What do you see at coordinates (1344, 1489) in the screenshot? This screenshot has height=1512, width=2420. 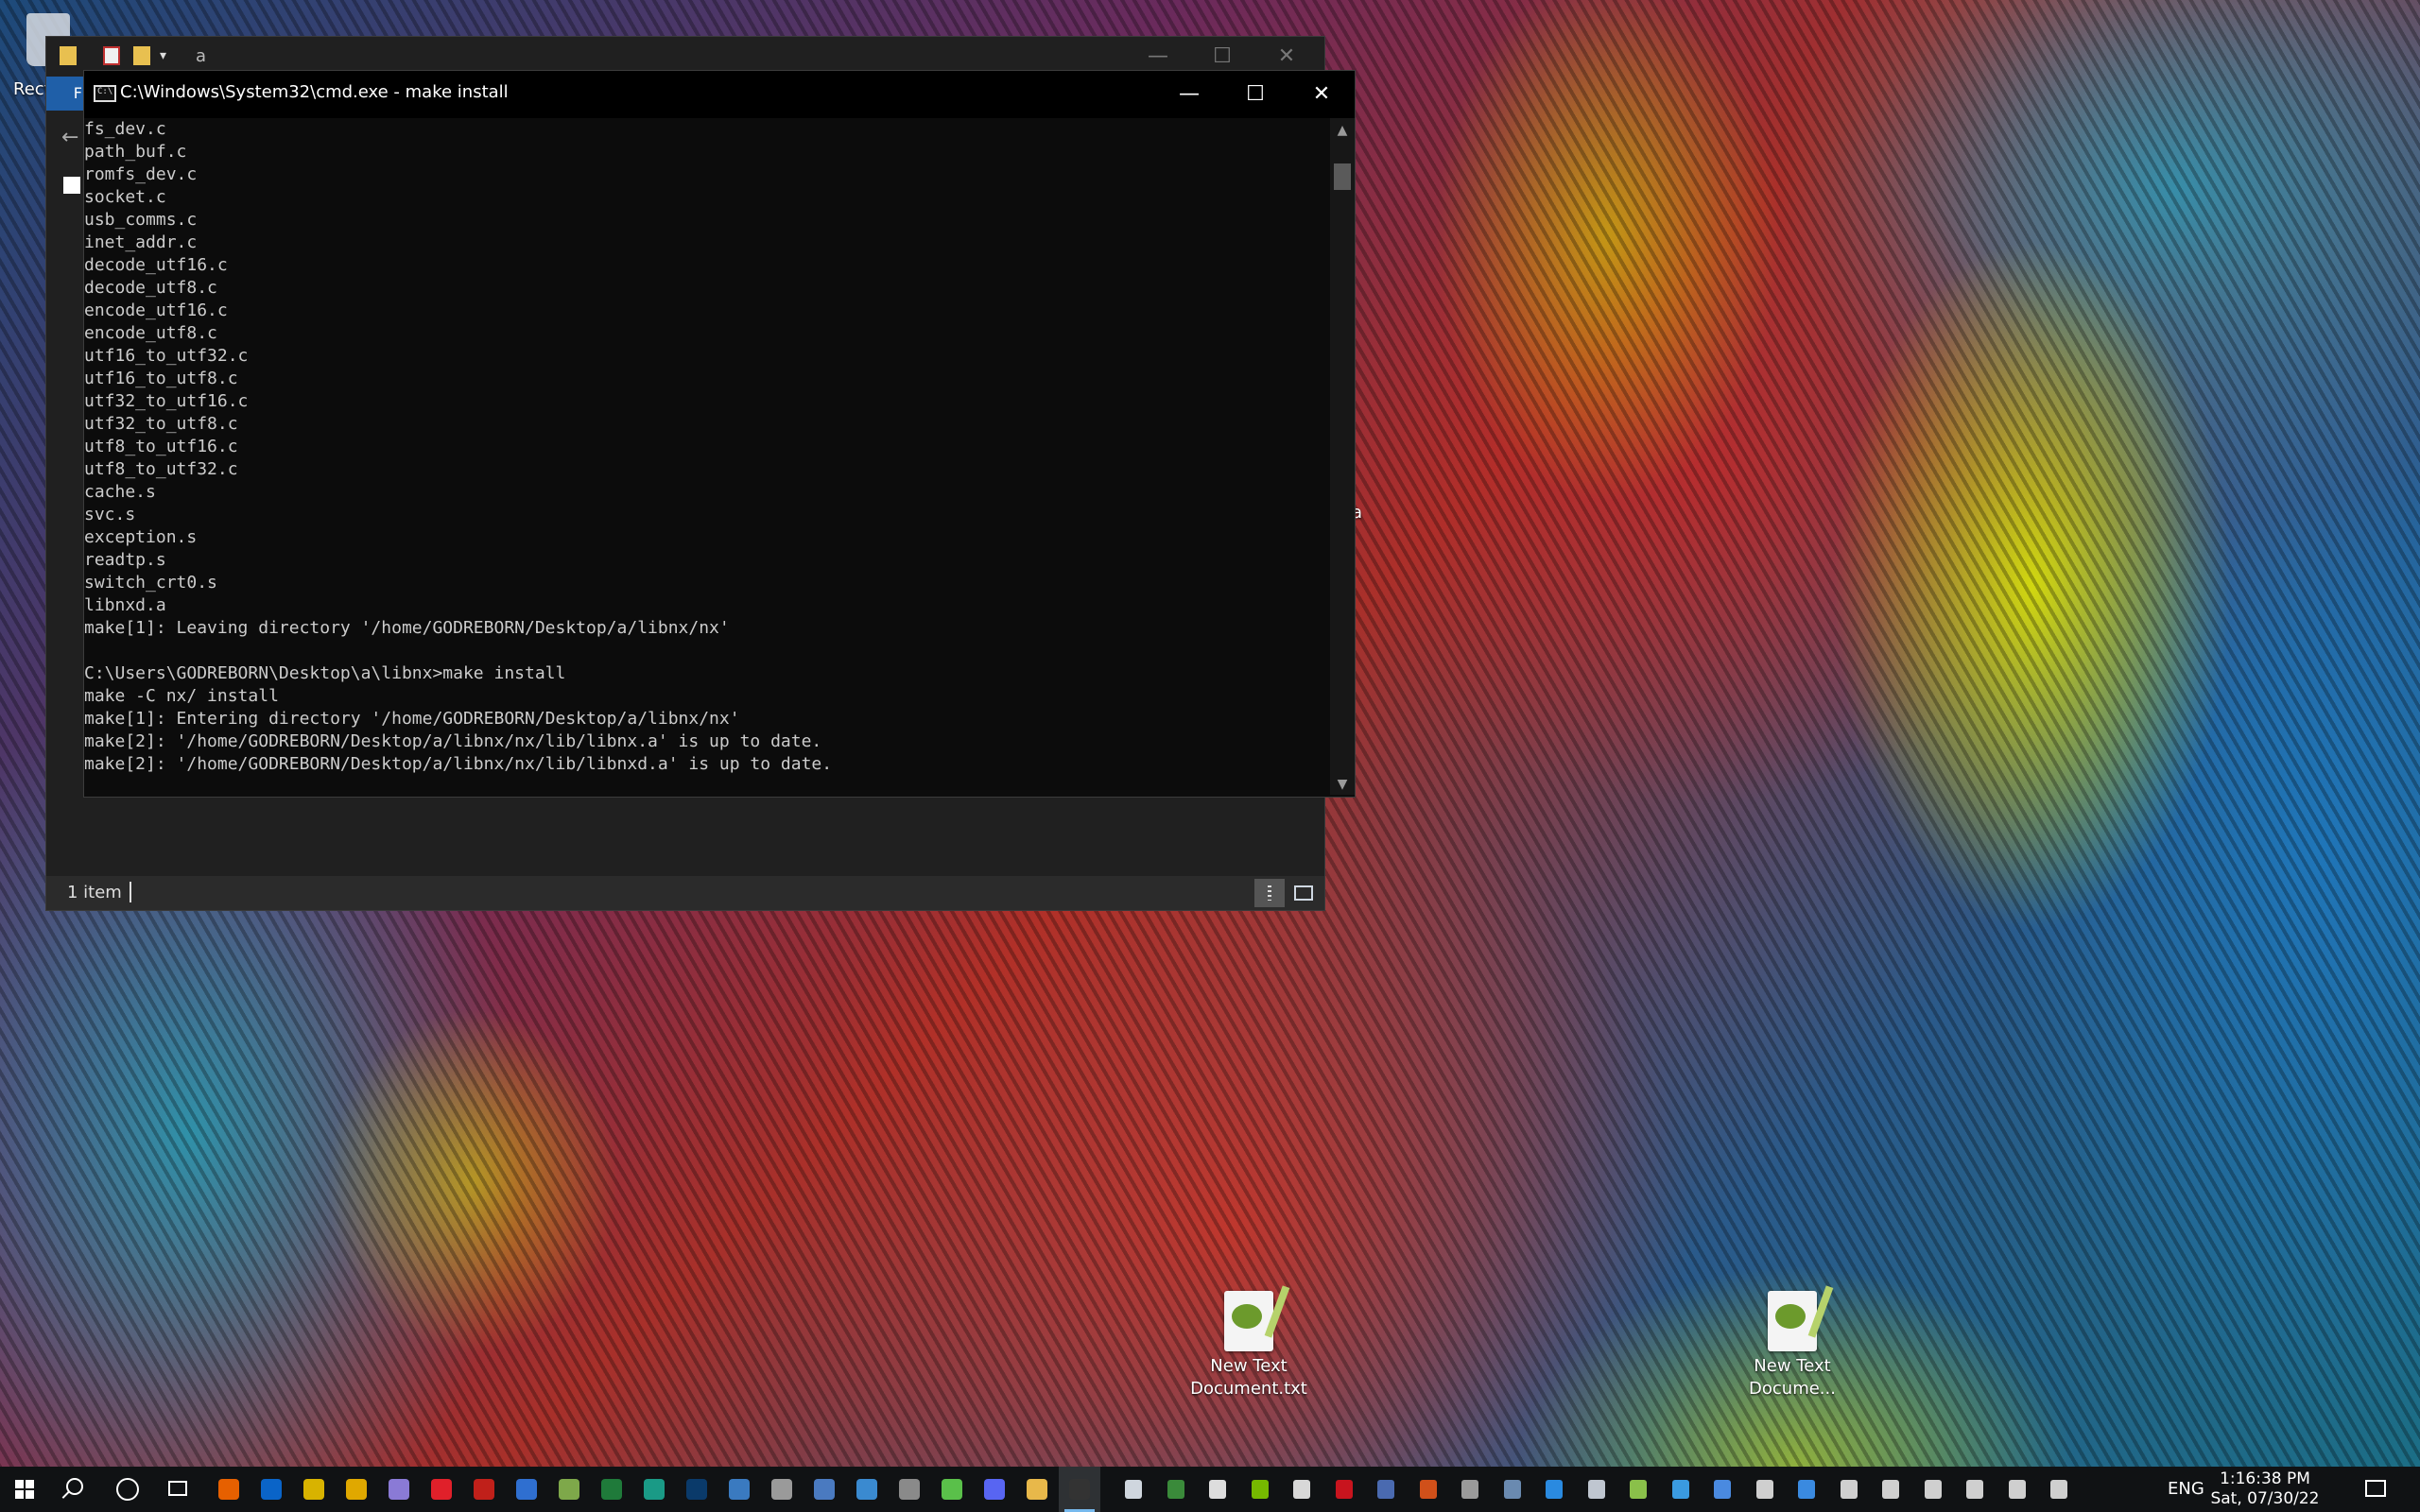 I see `adobe-icon` at bounding box center [1344, 1489].